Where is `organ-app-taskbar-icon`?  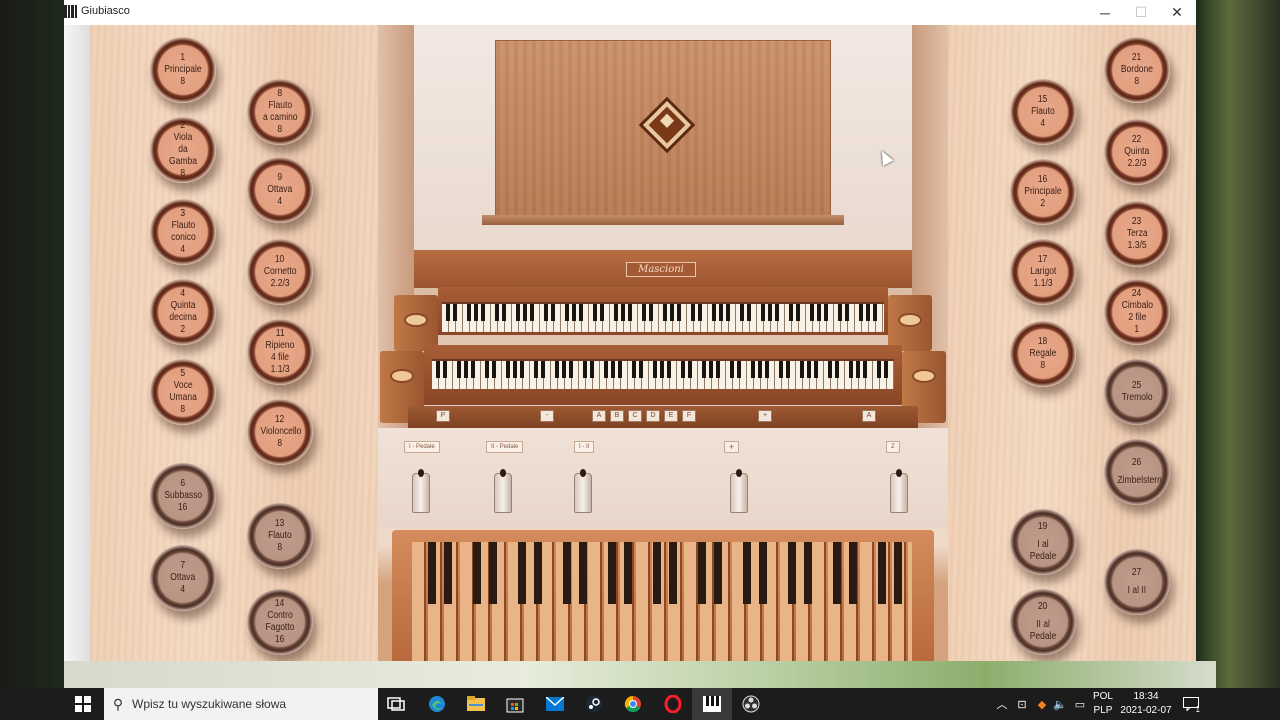
organ-app-taskbar-icon is located at coordinates (712, 704).